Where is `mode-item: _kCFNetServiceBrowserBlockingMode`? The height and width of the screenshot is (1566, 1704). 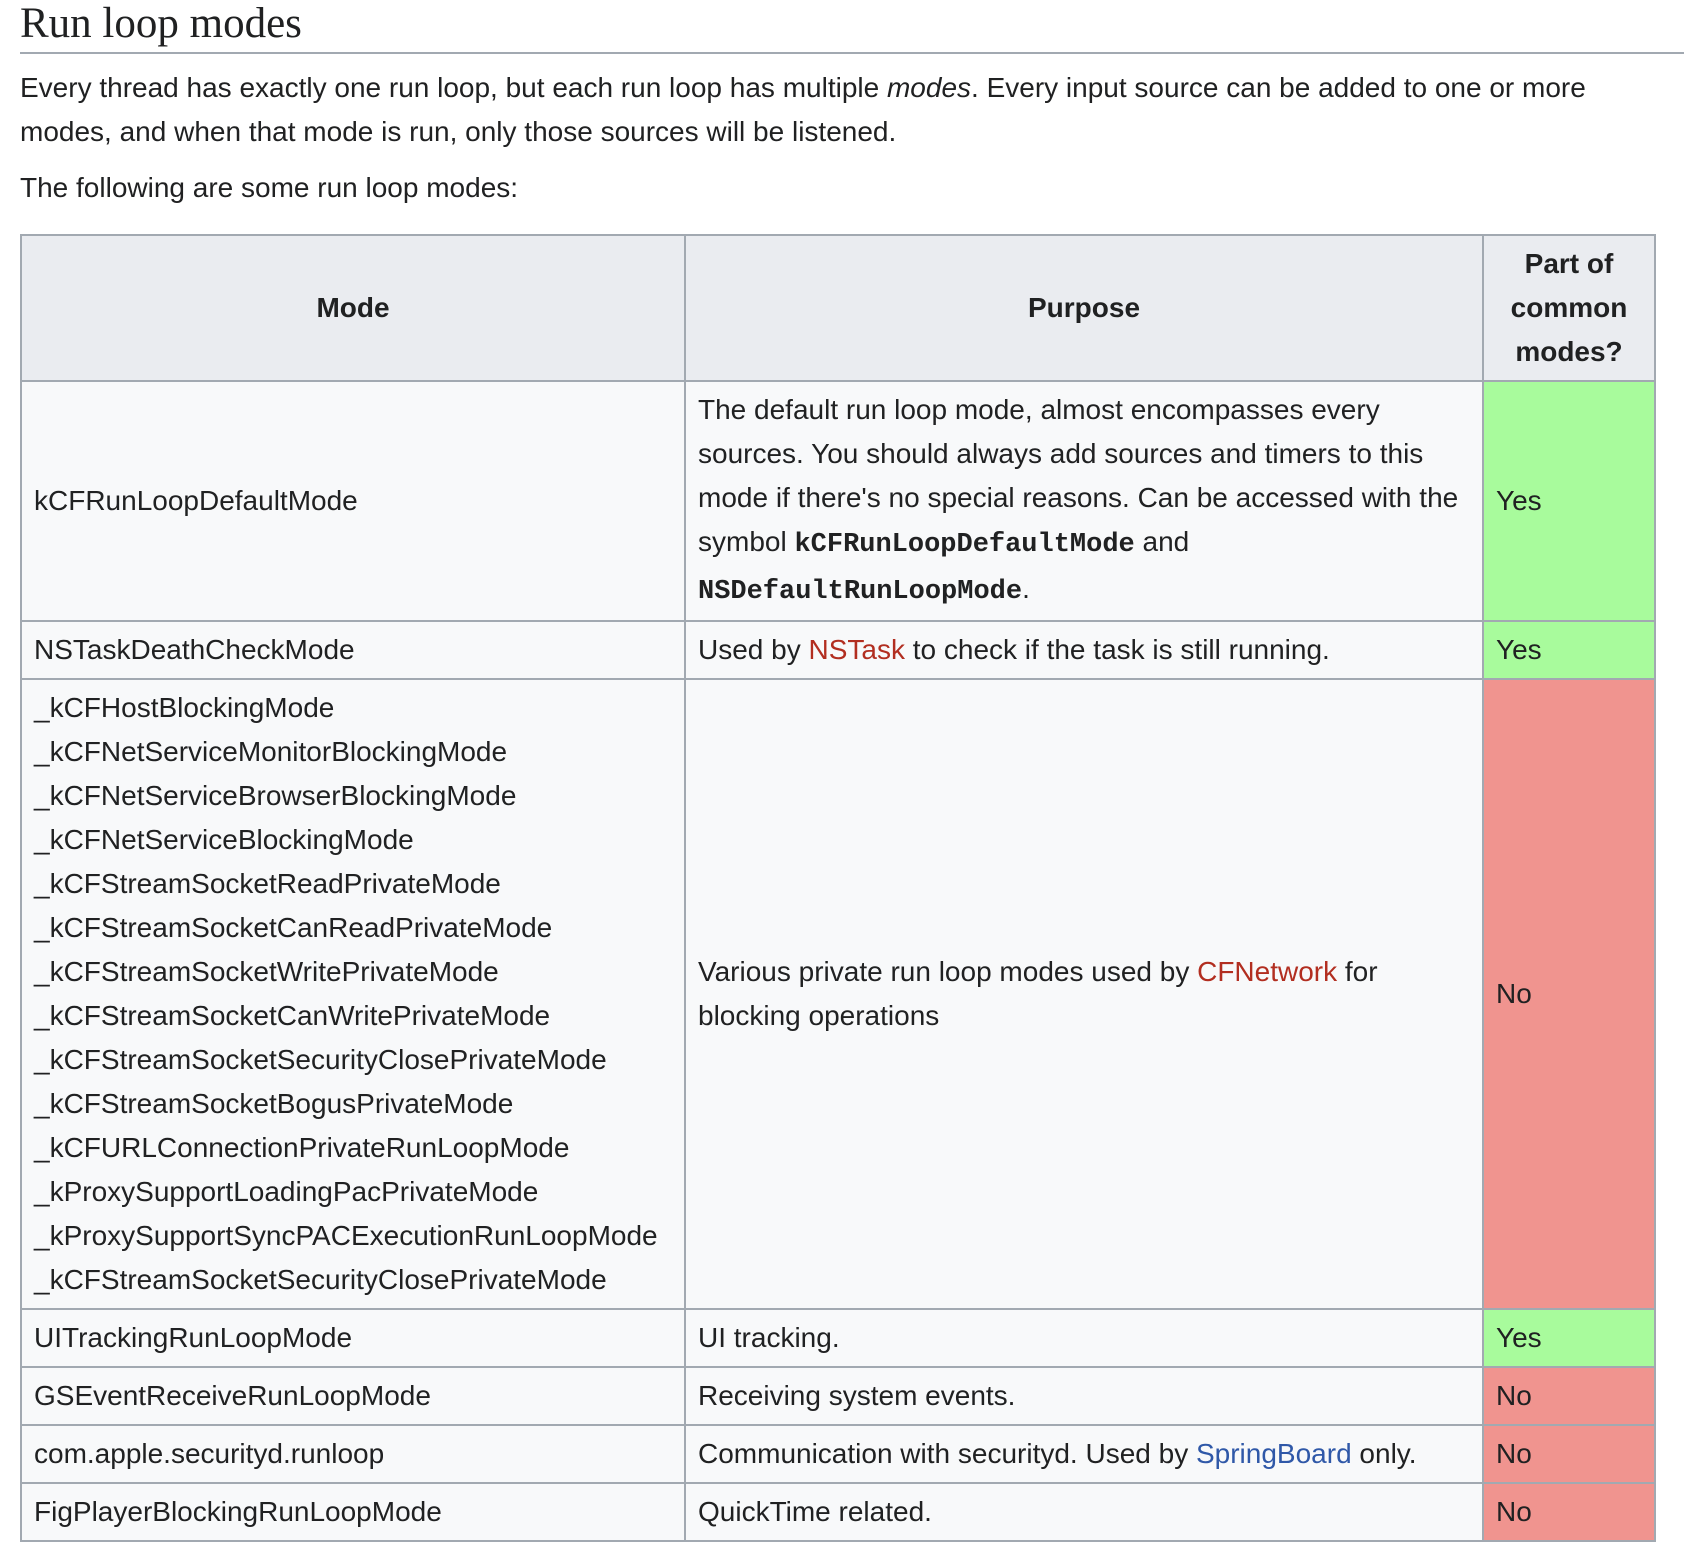
mode-item: _kCFNetServiceBrowserBlockingMode is located at coordinates (275, 795).